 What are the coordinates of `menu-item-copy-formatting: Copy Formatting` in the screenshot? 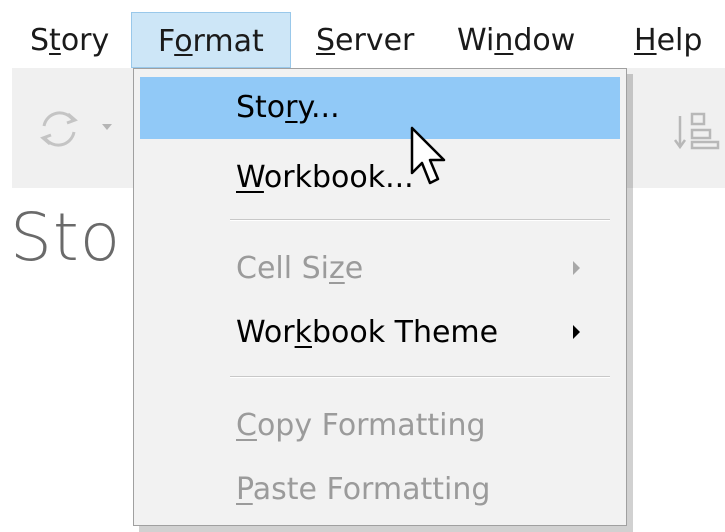 It's located at (380, 426).